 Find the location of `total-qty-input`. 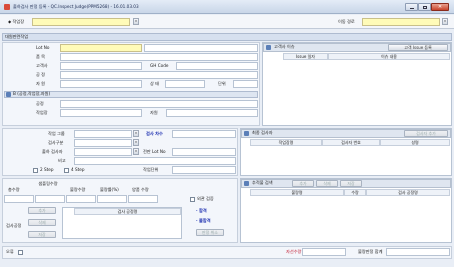

total-qty-input is located at coordinates (19, 199).